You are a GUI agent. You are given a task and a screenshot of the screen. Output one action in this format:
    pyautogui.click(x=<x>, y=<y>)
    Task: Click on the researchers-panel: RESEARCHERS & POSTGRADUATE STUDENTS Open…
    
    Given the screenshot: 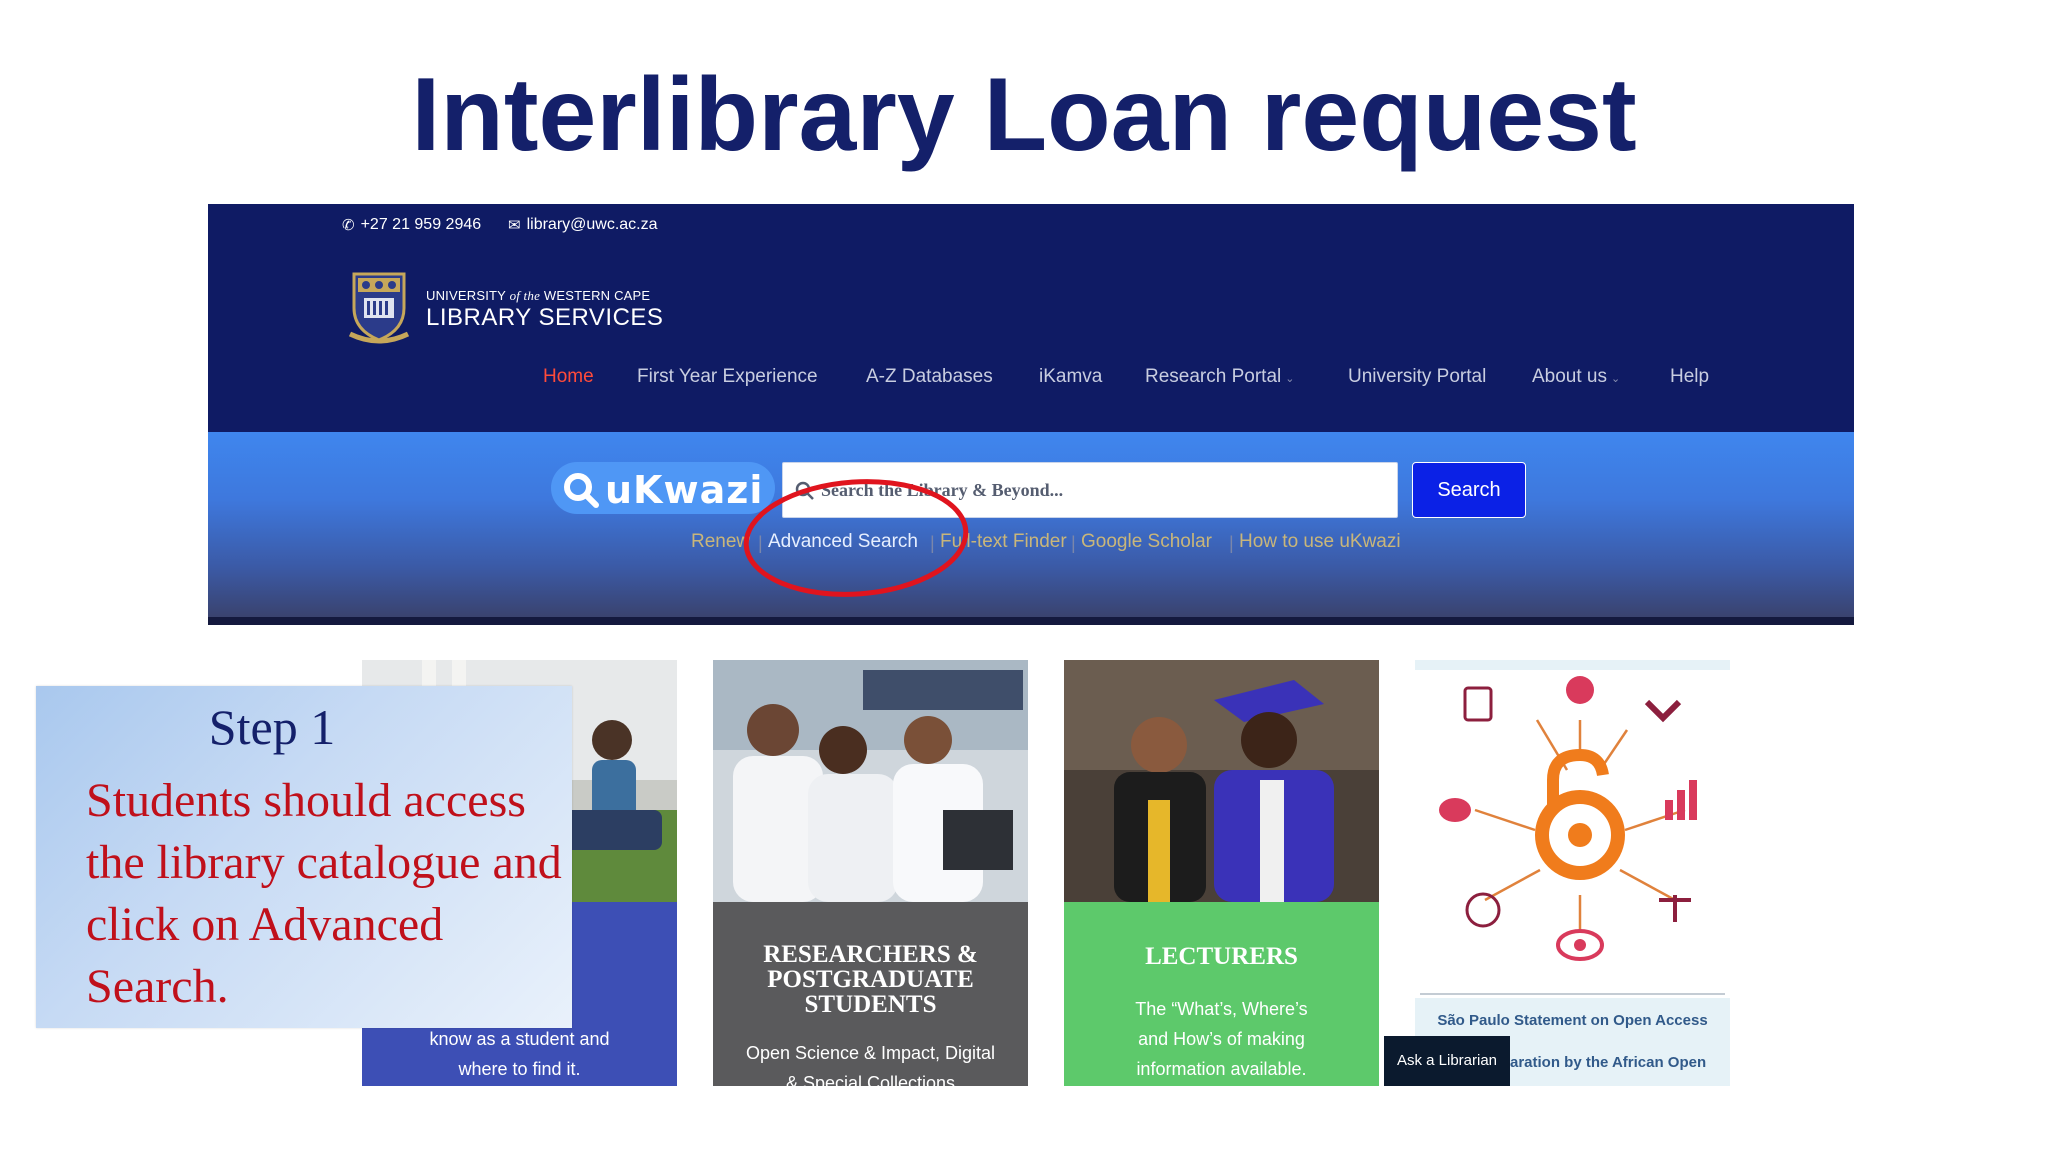 What is the action you would take?
    pyautogui.click(x=870, y=994)
    